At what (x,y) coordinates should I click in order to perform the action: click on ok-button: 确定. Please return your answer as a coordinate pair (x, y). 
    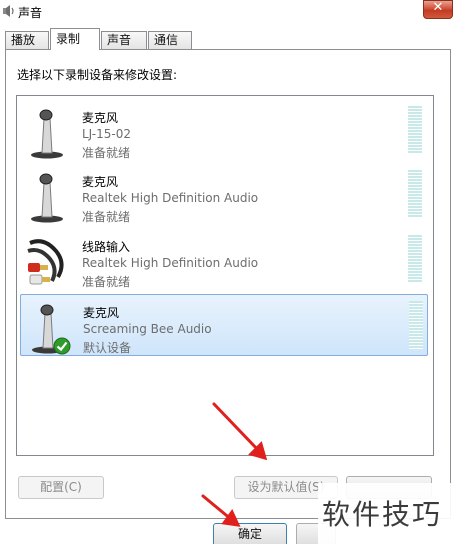
    Looking at the image, I should click on (250, 533).